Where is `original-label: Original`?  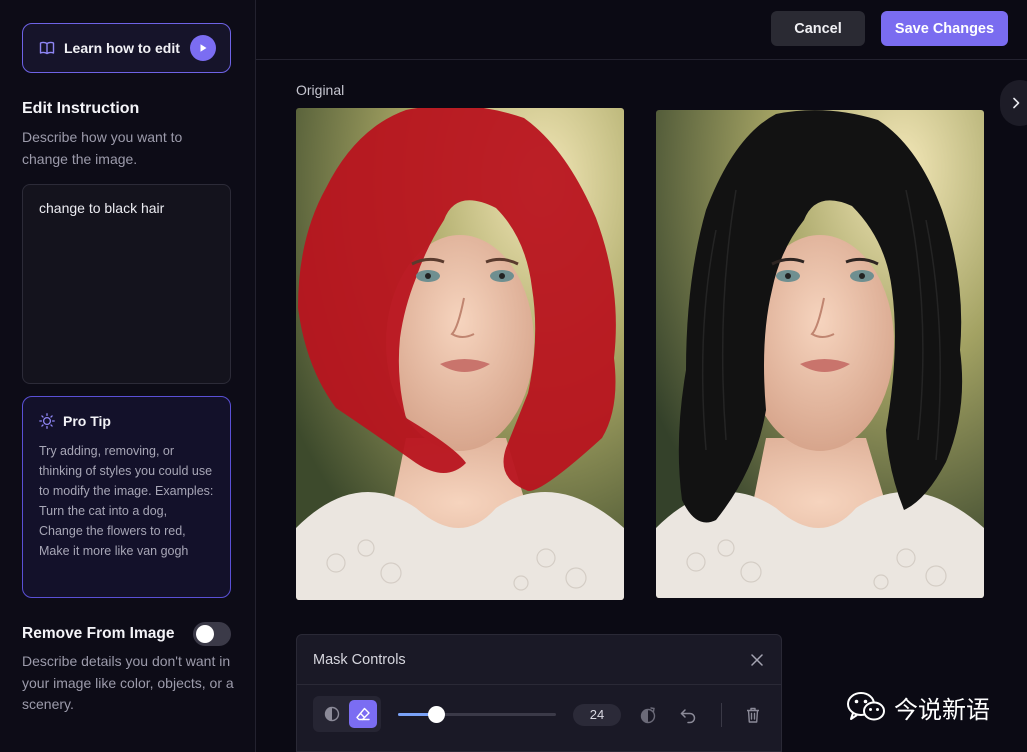 original-label: Original is located at coordinates (320, 90).